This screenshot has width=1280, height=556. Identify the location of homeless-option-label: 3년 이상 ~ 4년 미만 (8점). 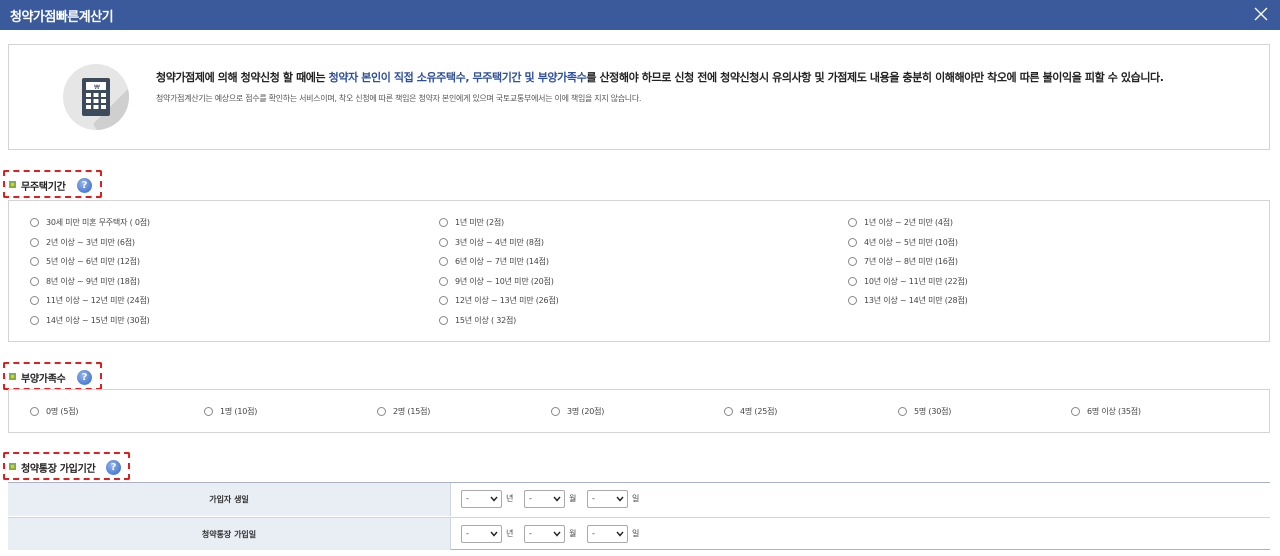
(499, 242).